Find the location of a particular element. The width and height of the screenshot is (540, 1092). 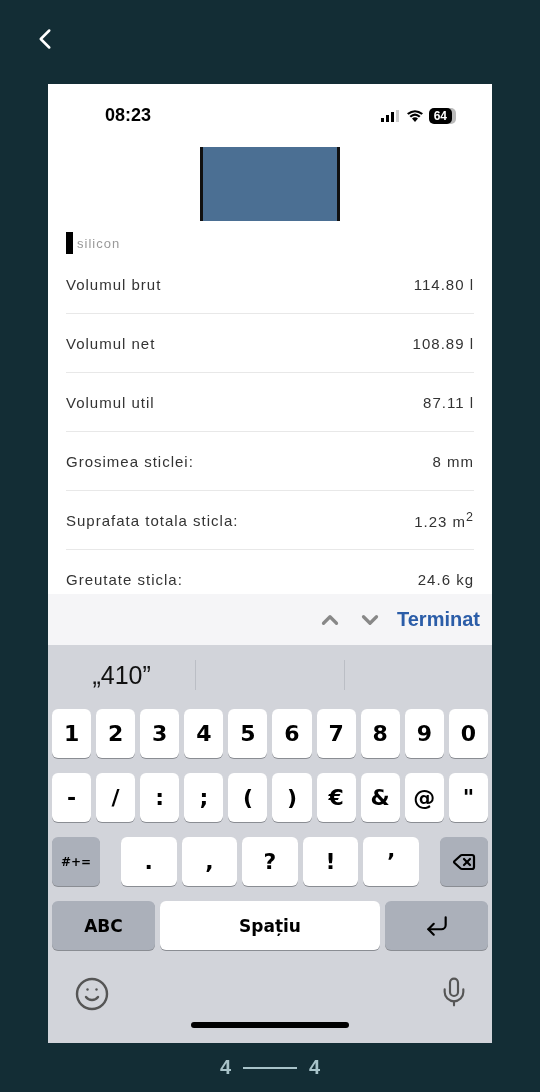

row-value: 24.6 kg is located at coordinates (445, 579).